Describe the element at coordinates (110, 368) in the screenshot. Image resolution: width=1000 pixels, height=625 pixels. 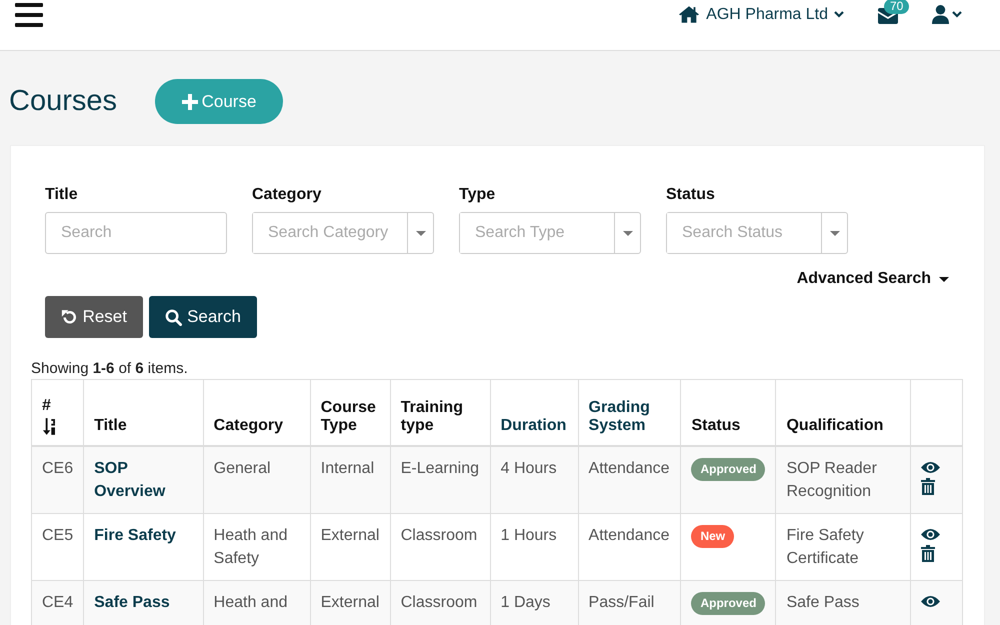
I see `results-summary: Showing 1-6 of 6 items.` at that location.